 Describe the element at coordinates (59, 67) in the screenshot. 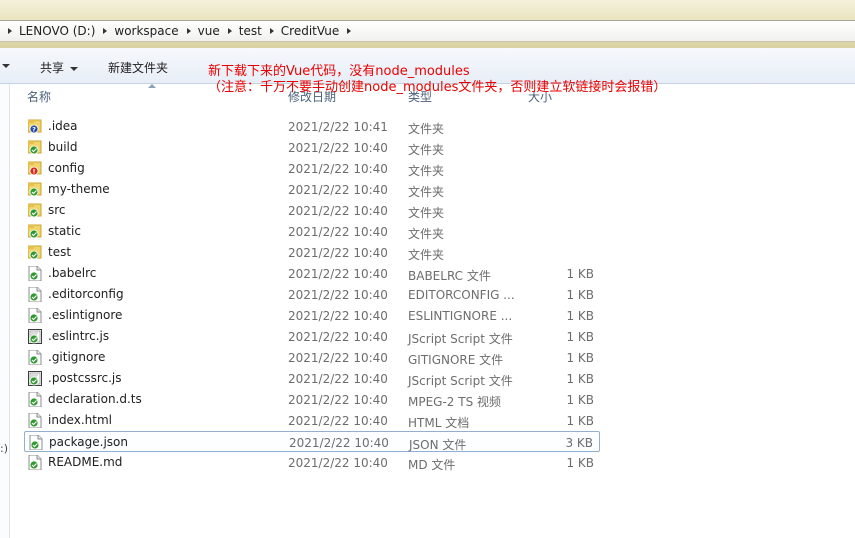

I see `share-button: 共享` at that location.